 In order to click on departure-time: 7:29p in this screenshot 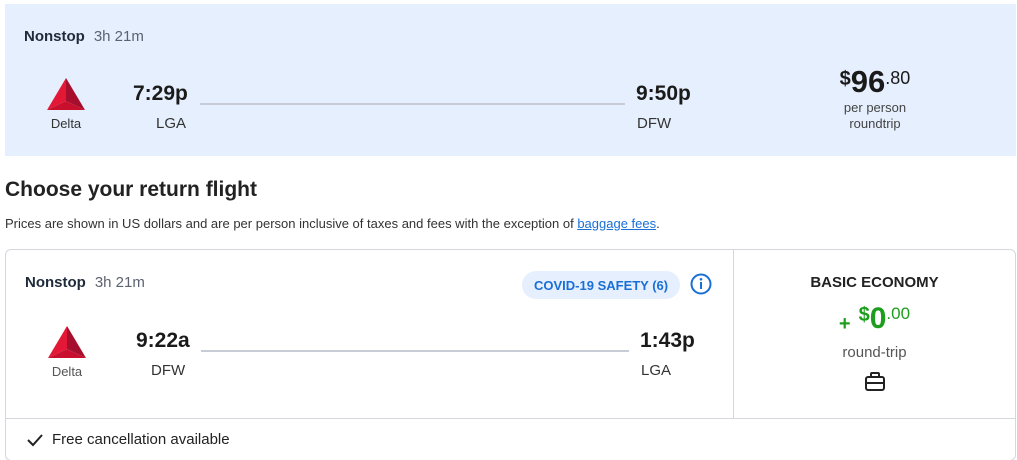, I will do `click(160, 93)`.